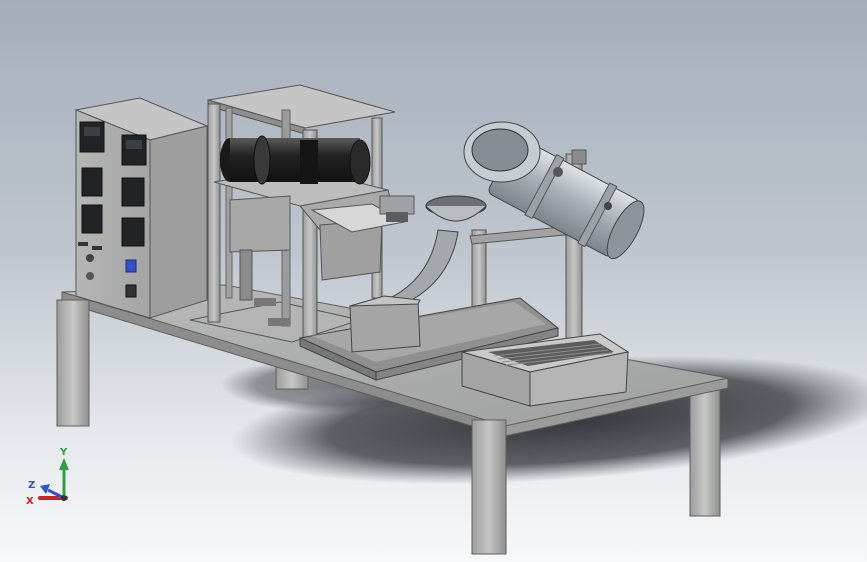  What do you see at coordinates (295, 160) in the screenshot?
I see `heater-barrel` at bounding box center [295, 160].